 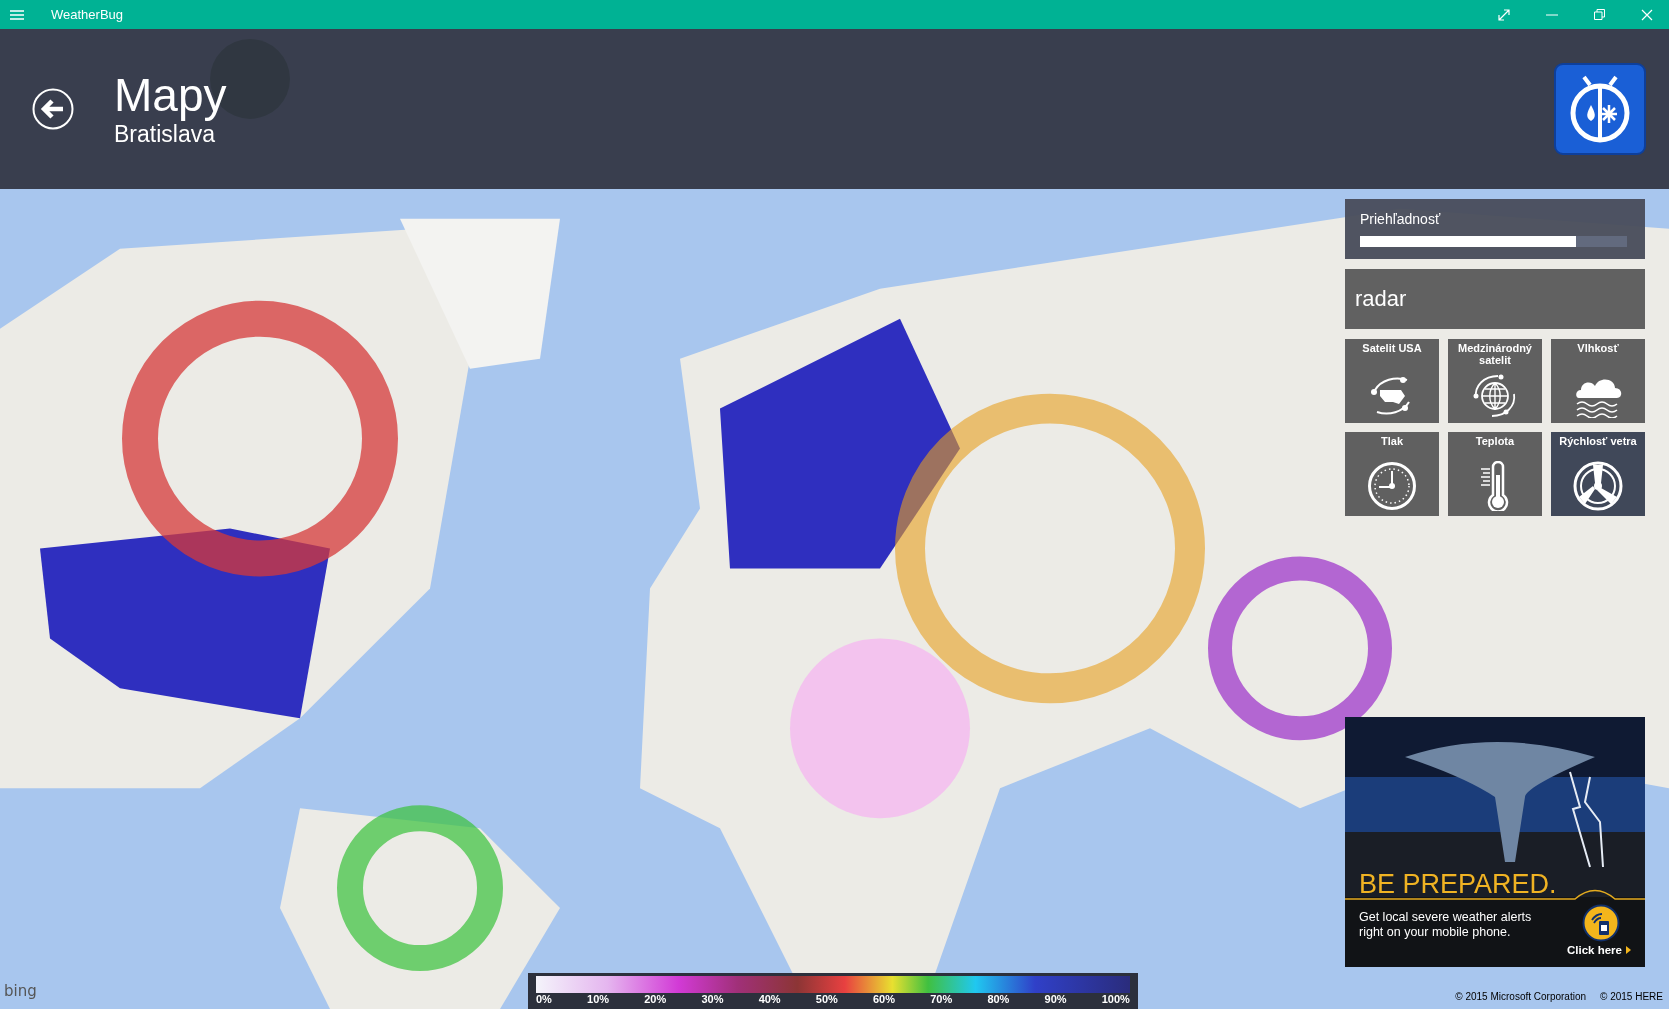 I want to click on close-icon, so click(x=1647, y=14).